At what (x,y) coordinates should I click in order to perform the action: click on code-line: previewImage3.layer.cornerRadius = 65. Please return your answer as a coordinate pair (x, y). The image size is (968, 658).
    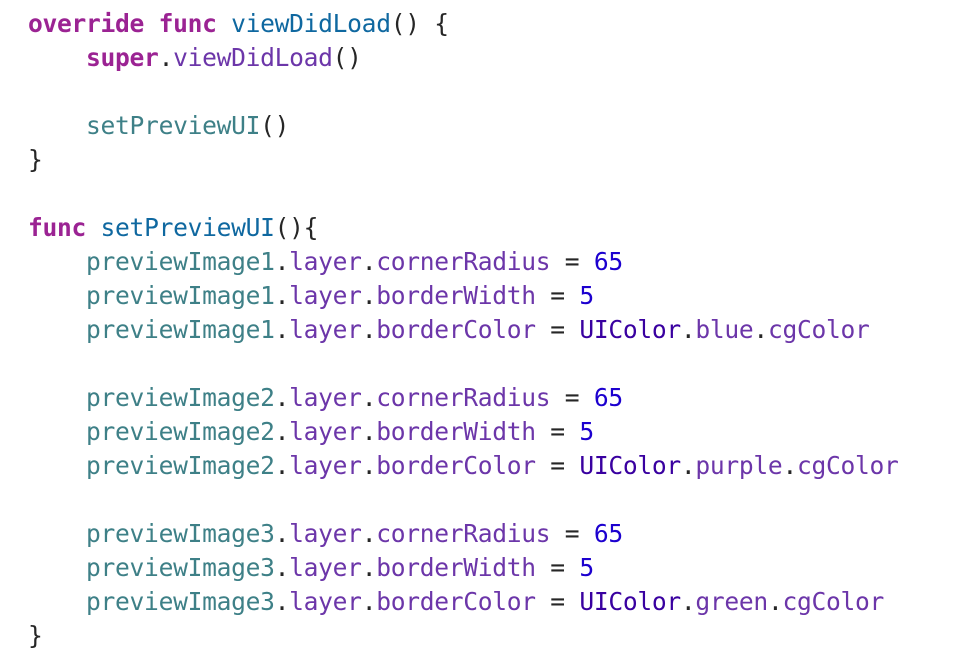
    Looking at the image, I should click on (463, 534).